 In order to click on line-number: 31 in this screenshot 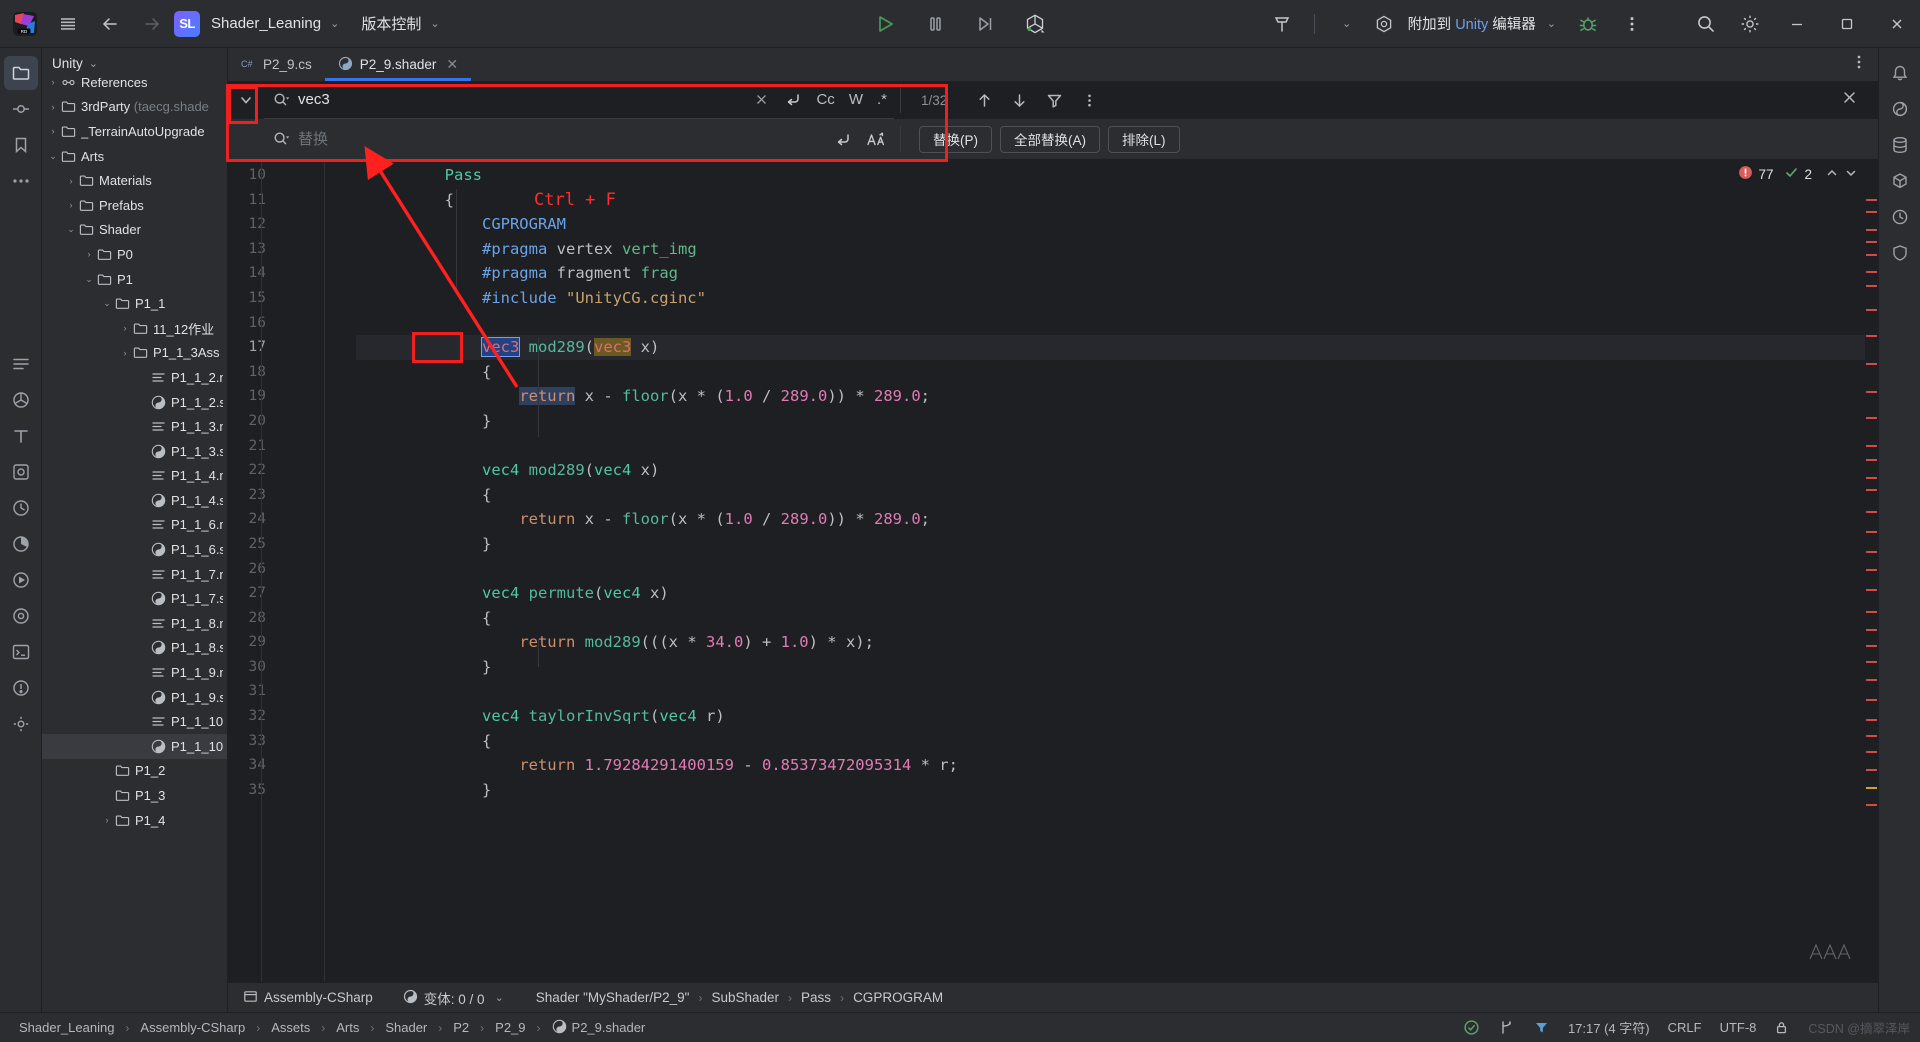, I will do `click(292, 691)`.